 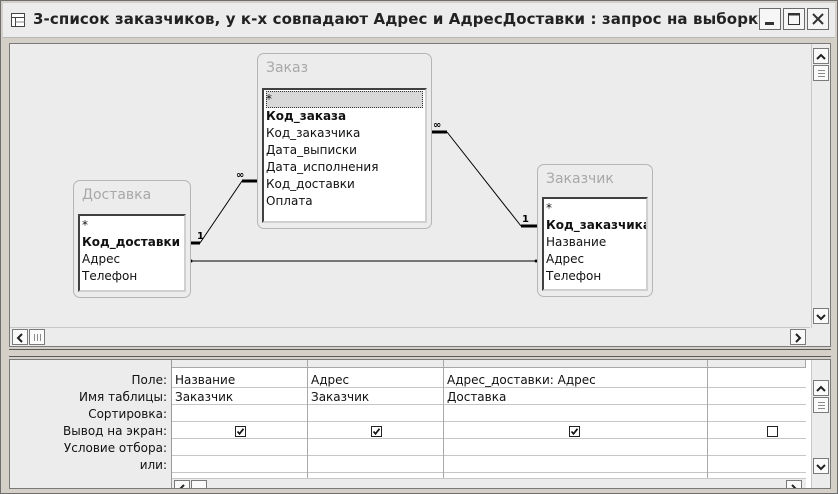 What do you see at coordinates (132, 242) in the screenshot?
I see `field-dostavka-kod-dostavki: Код_доставки` at bounding box center [132, 242].